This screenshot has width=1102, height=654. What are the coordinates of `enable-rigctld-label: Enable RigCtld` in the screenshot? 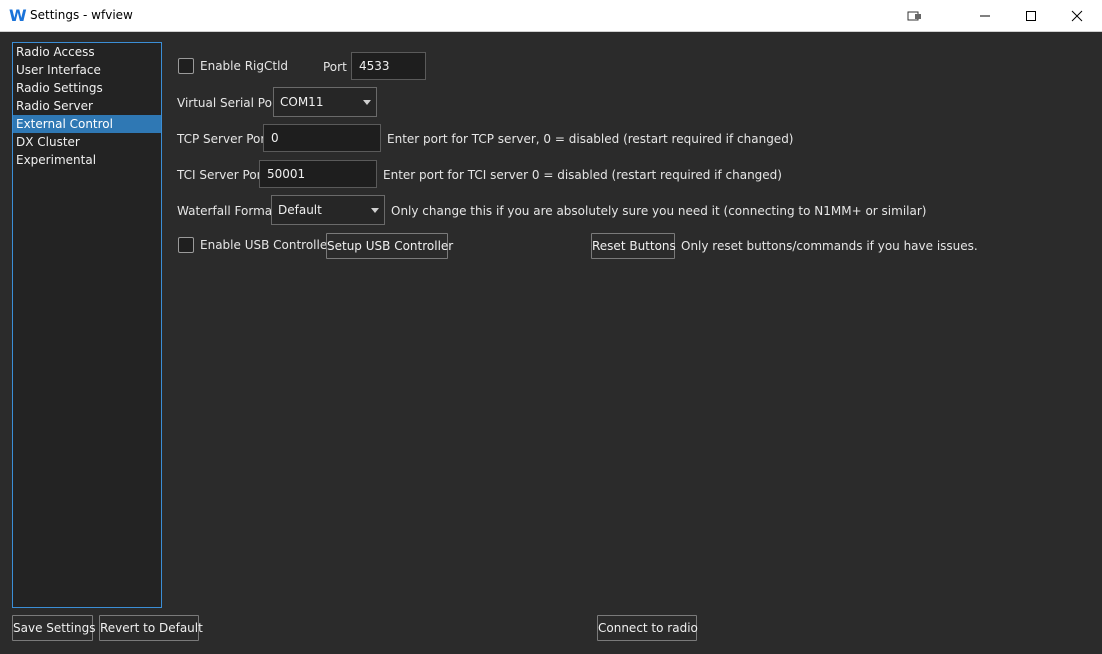 It's located at (244, 66).